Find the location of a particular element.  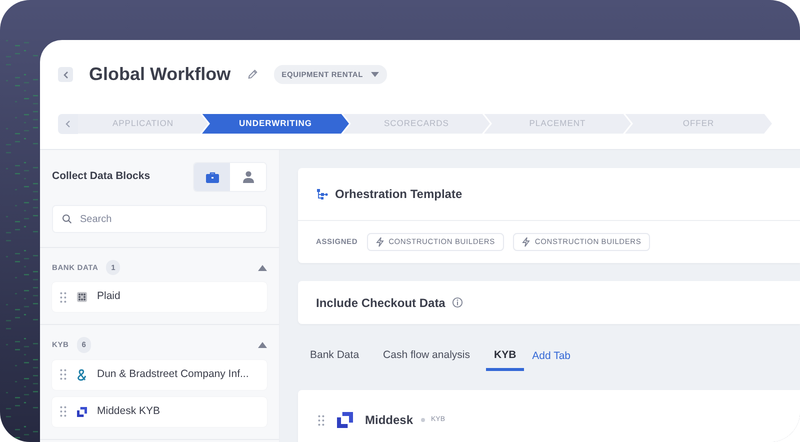

sidebar-title: Collect Data Blocks is located at coordinates (101, 176).